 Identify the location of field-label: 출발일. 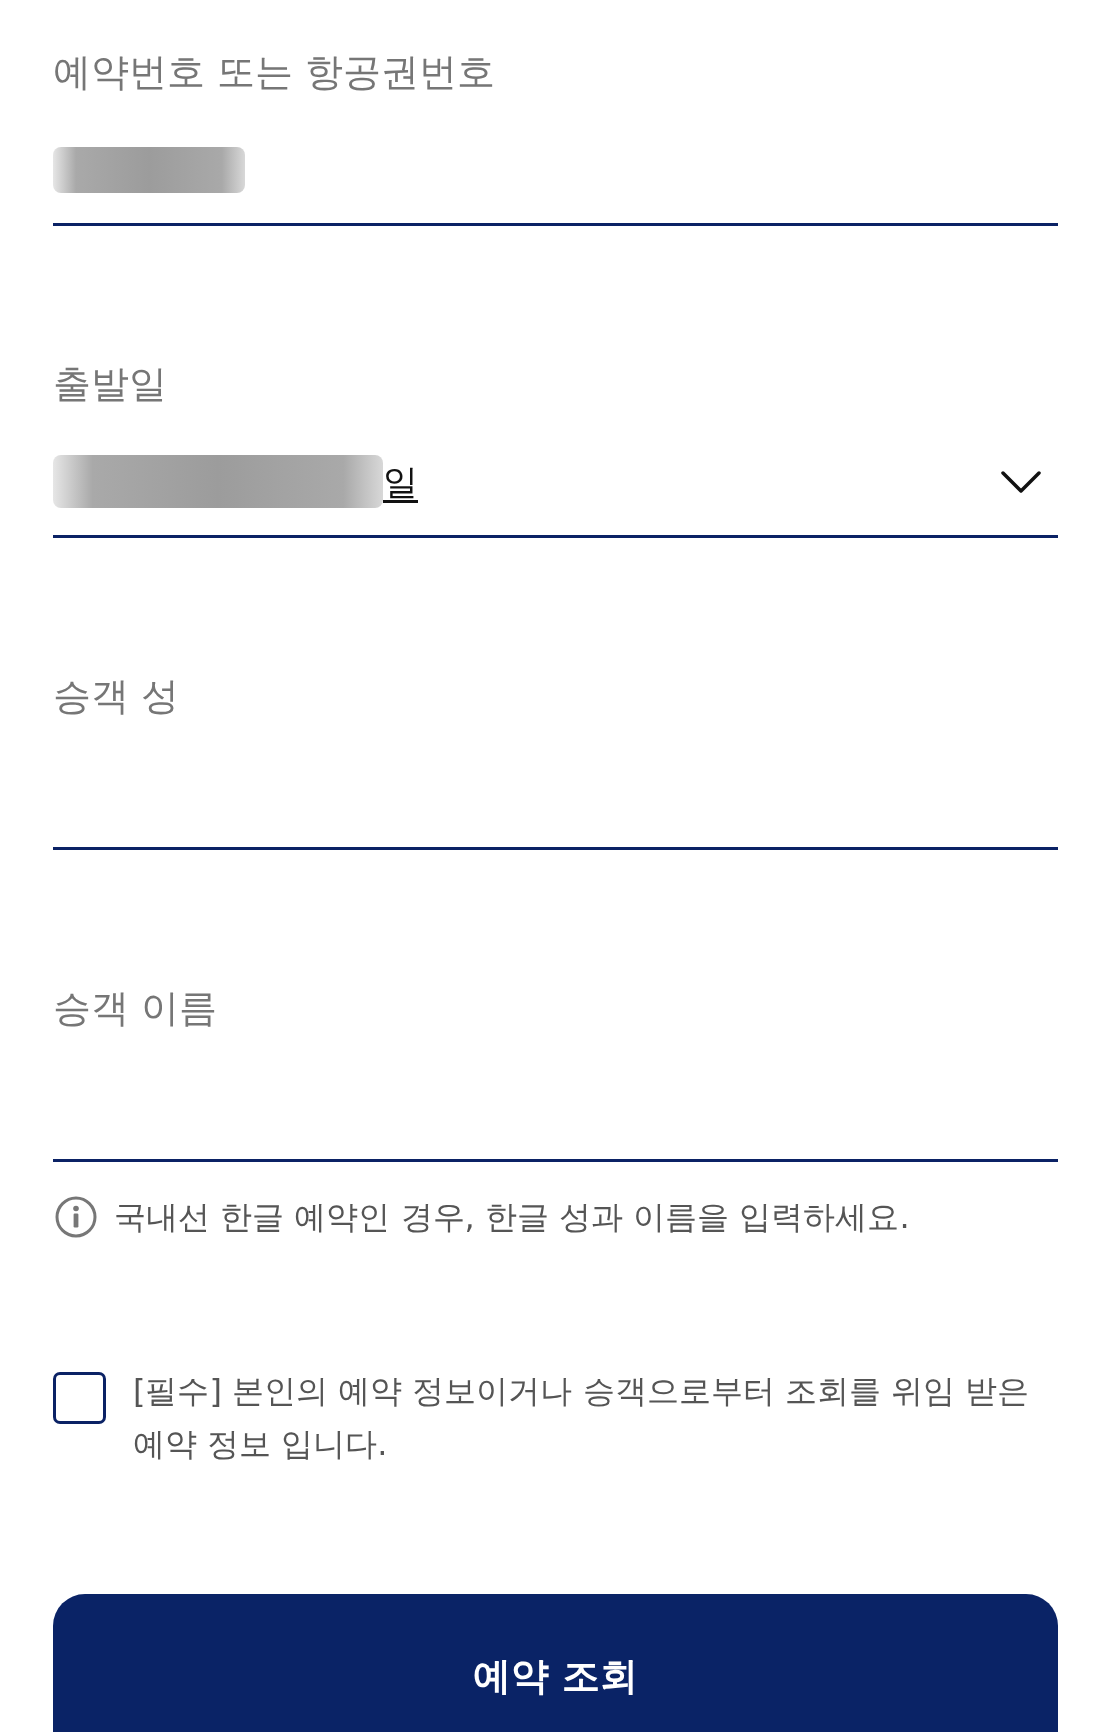
(110, 384).